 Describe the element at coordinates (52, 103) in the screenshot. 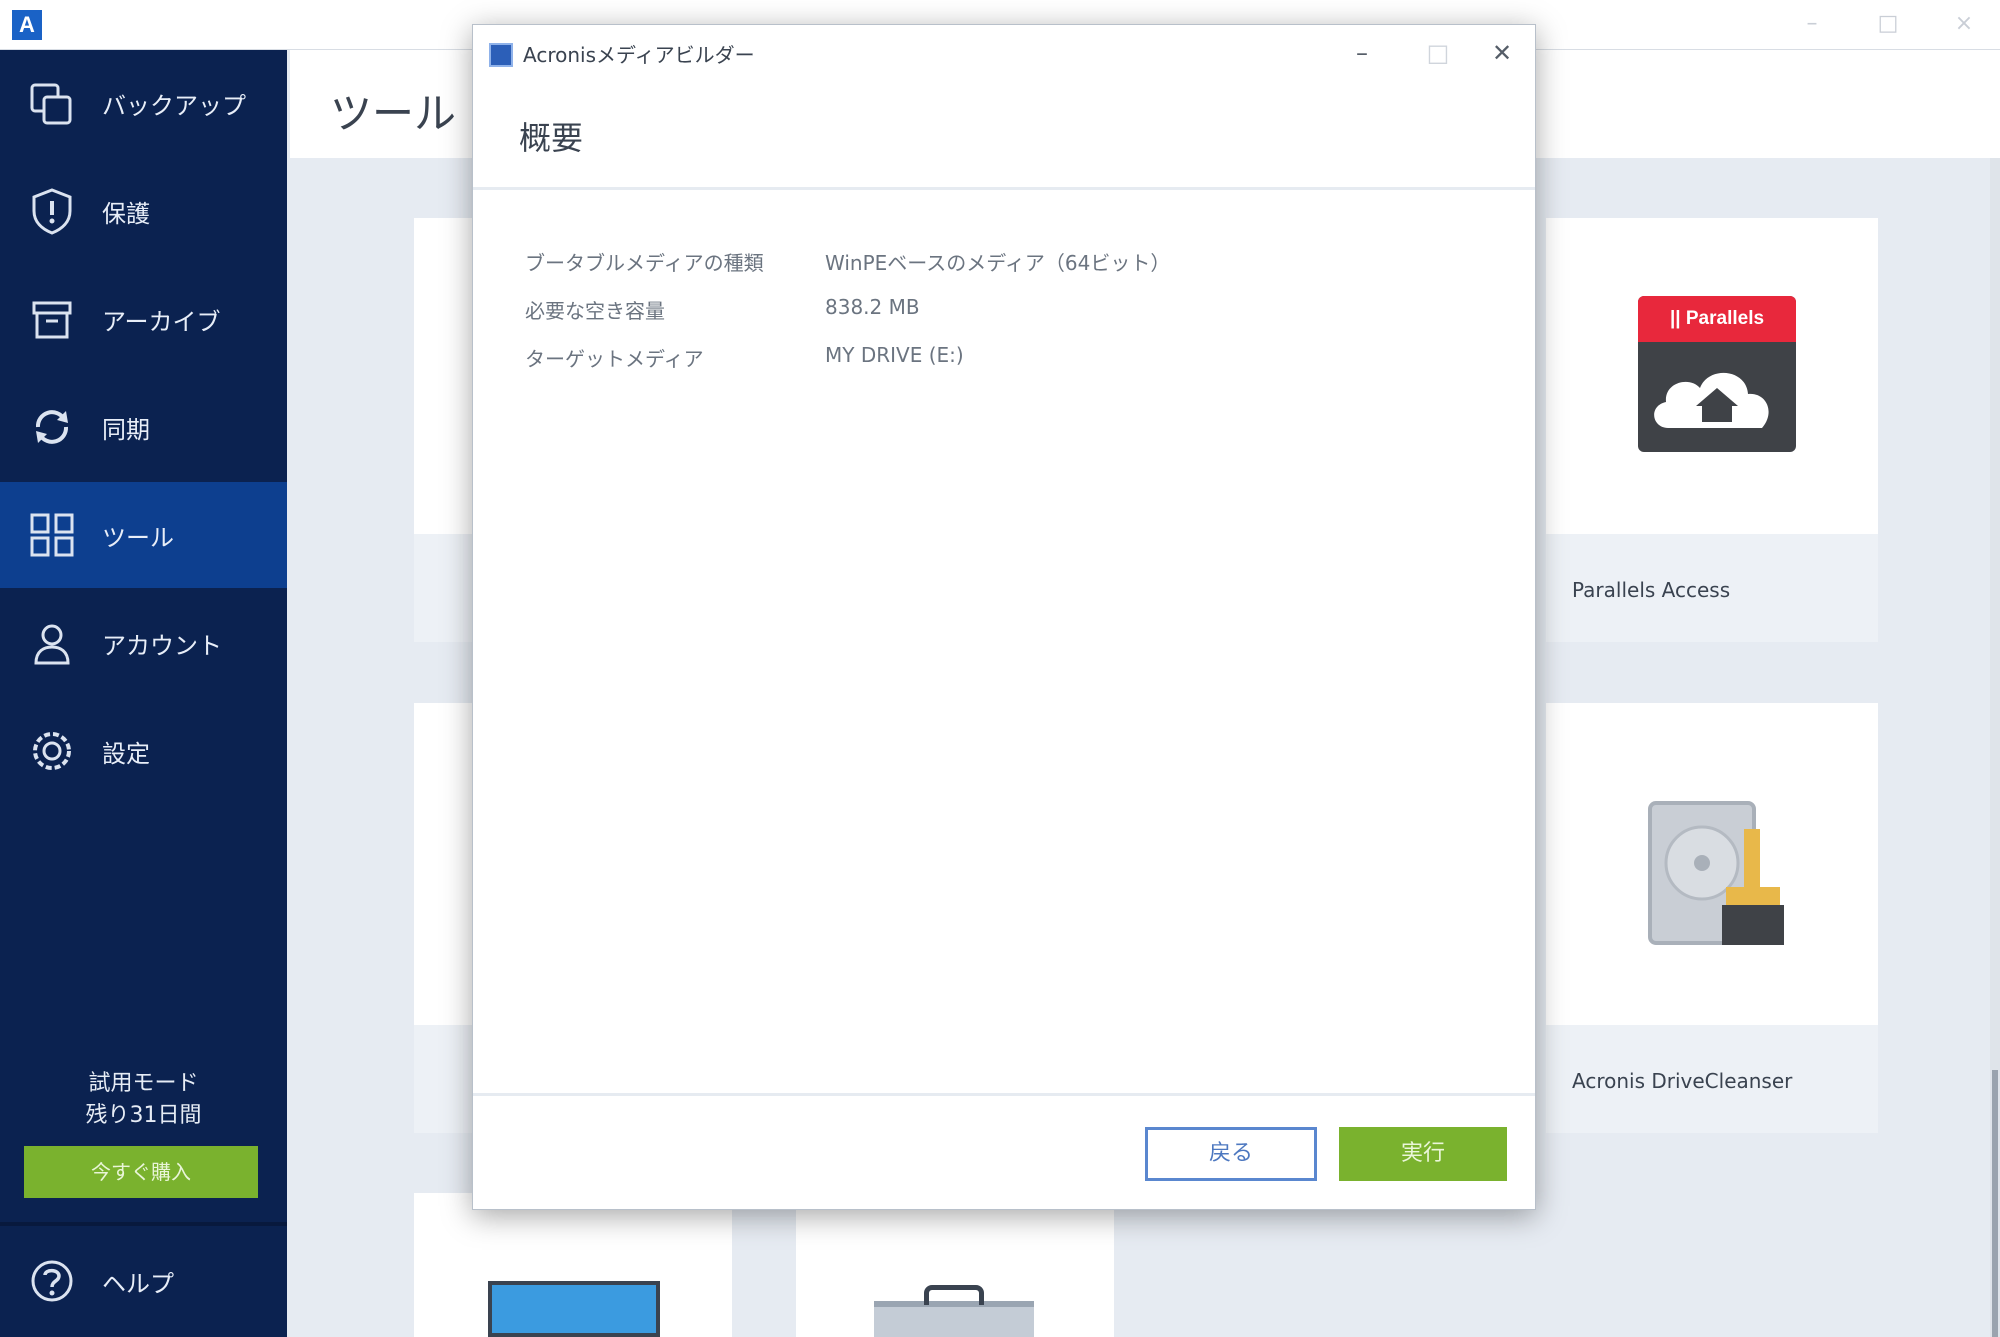

I see `copy-icon` at that location.